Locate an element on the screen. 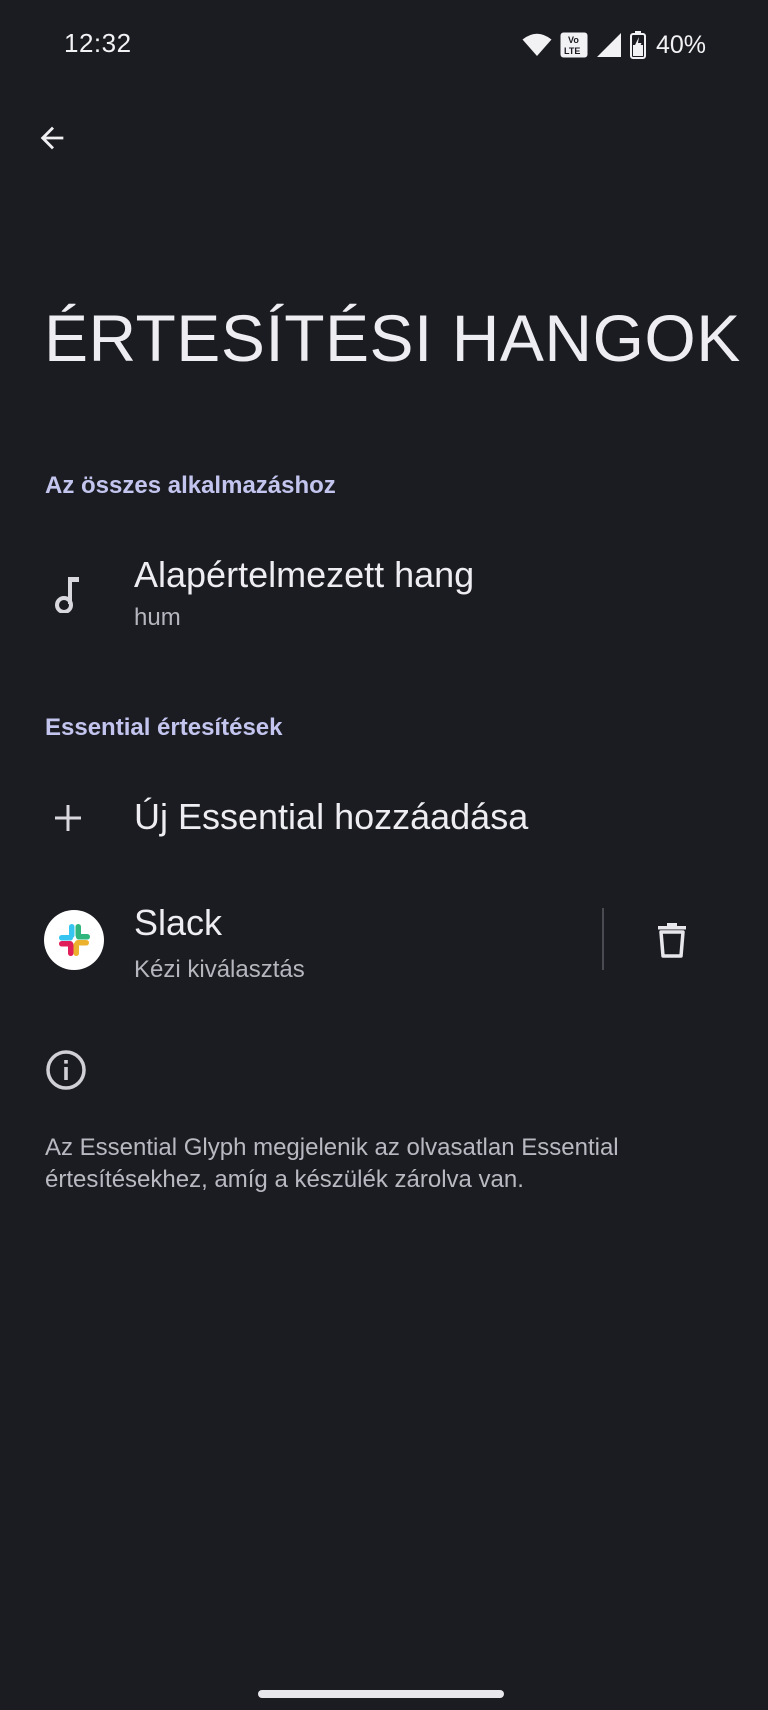 The height and width of the screenshot is (1710, 768). svg-text: LTE is located at coordinates (572, 51).